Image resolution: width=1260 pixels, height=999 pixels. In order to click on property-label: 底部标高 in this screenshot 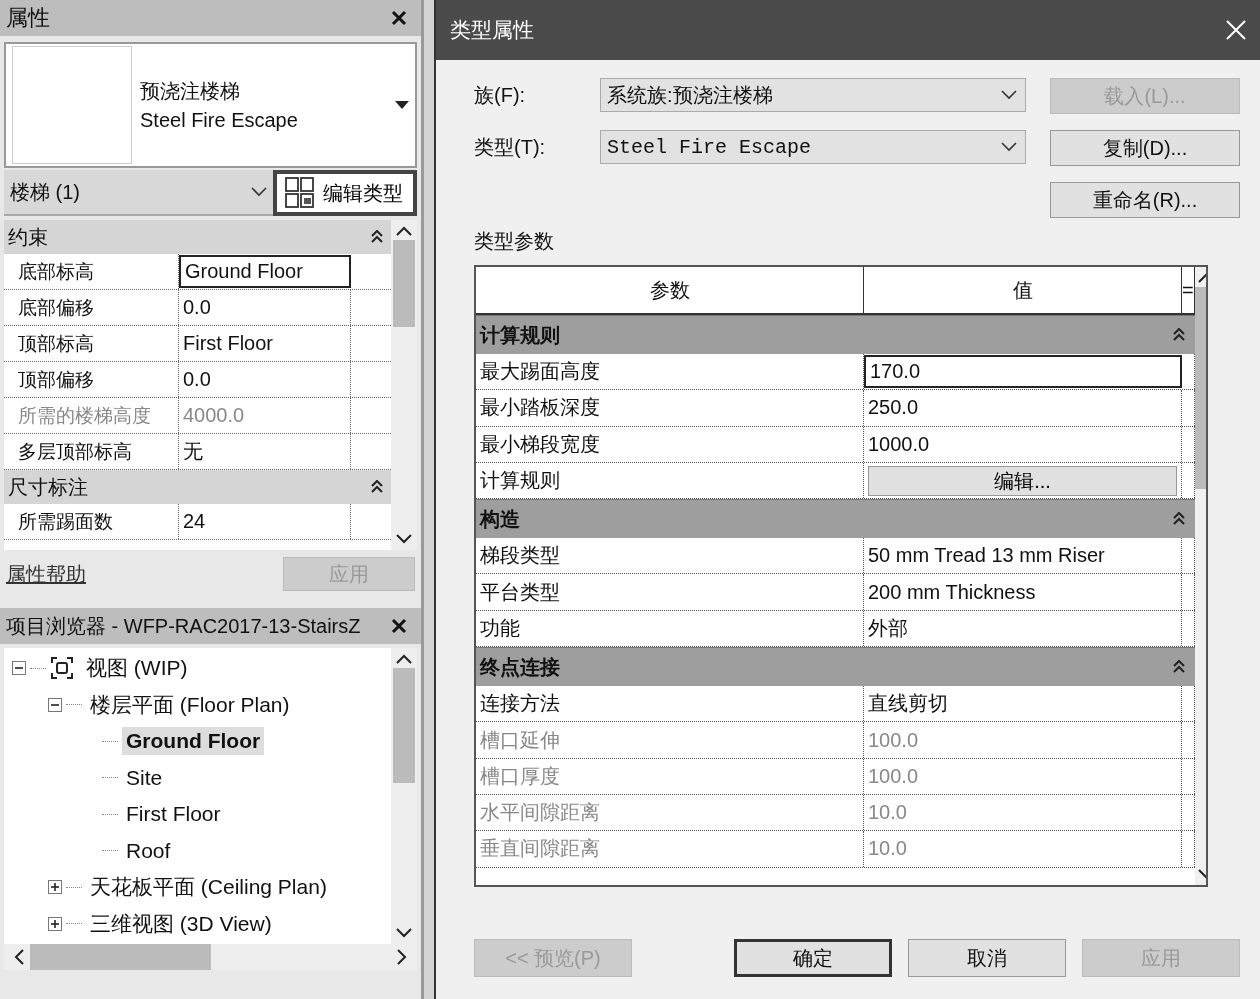, I will do `click(91, 271)`.